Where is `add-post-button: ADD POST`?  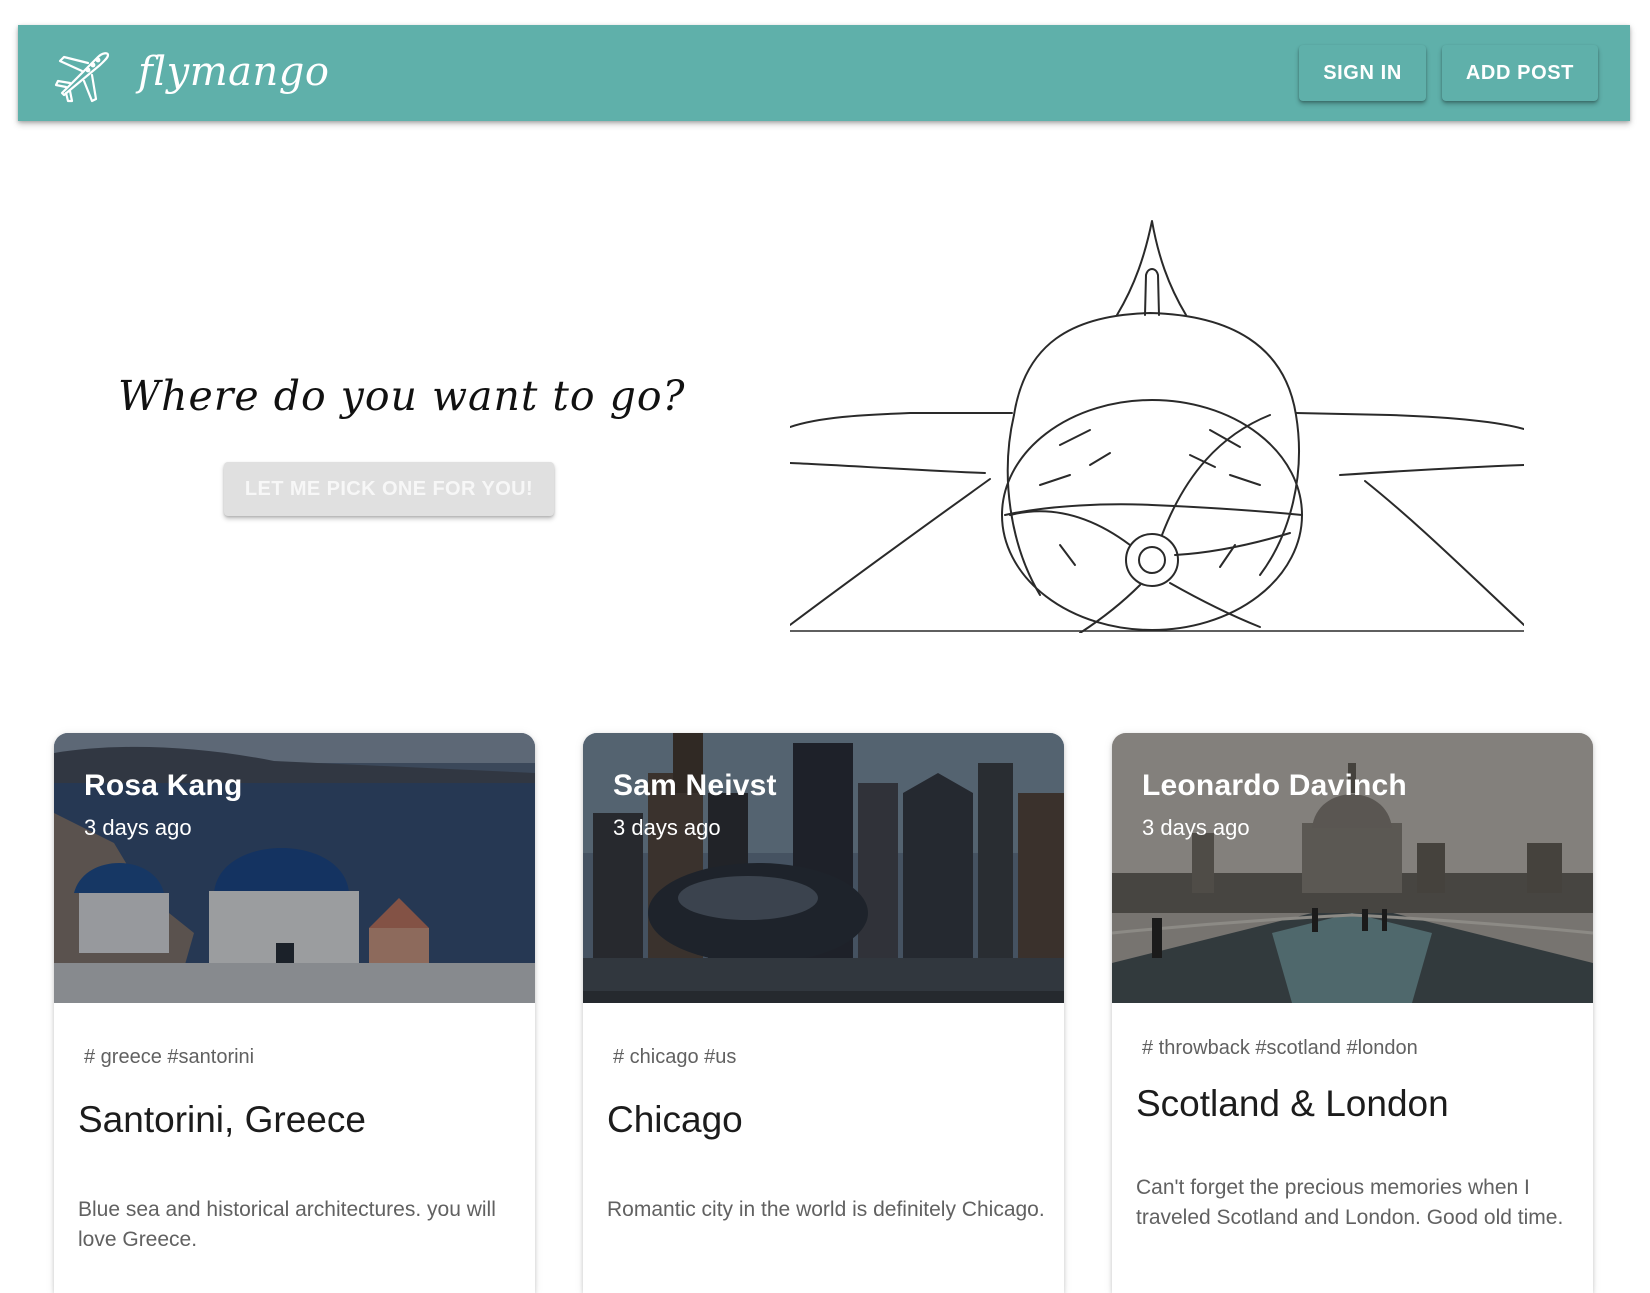
add-post-button: ADD POST is located at coordinates (1519, 73).